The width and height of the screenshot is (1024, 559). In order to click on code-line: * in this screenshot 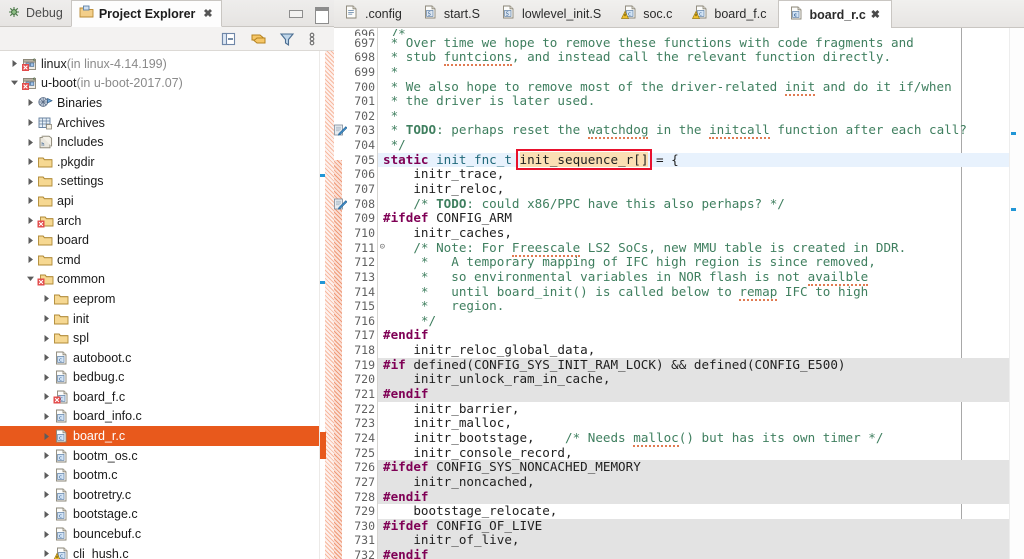, I will do `click(701, 72)`.